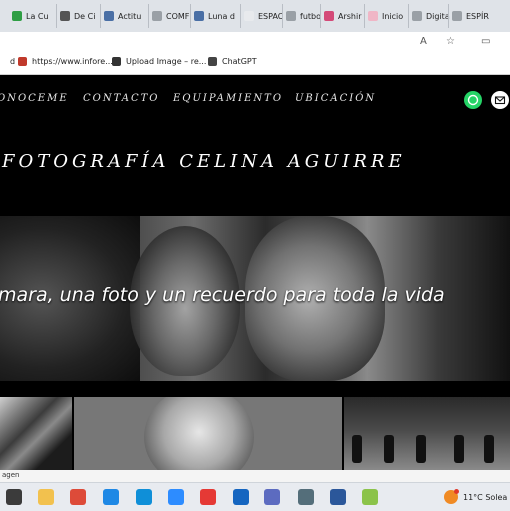 The height and width of the screenshot is (511, 510). Describe the element at coordinates (338, 497) in the screenshot. I see `word-icon` at that location.